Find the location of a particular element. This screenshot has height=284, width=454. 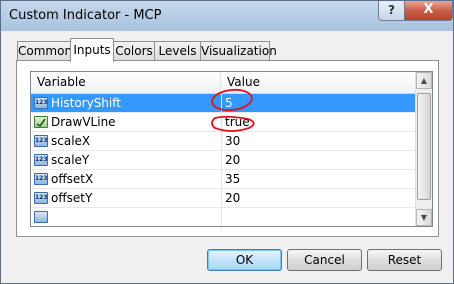

reset-button: Reset is located at coordinates (404, 260).